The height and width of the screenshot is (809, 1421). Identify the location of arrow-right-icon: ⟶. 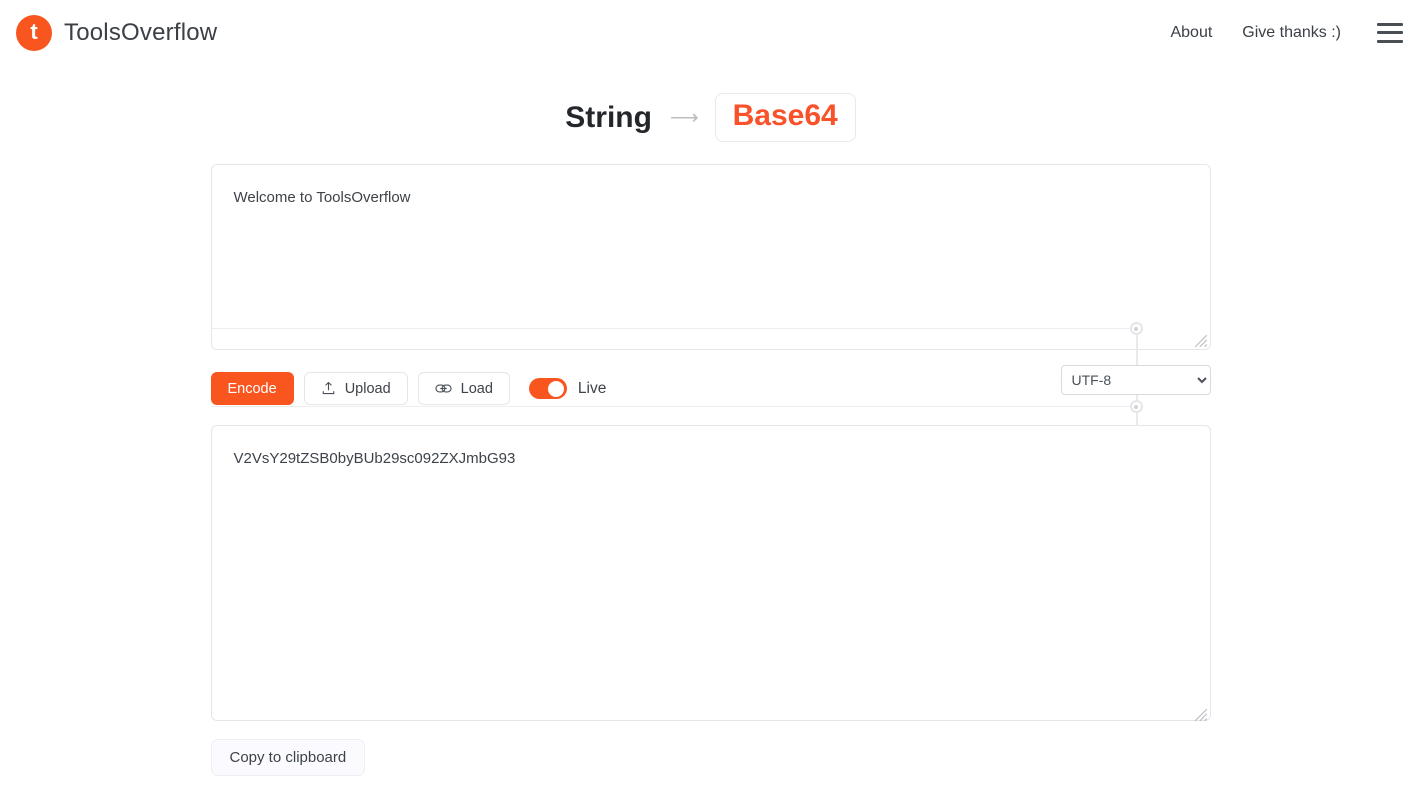
(684, 117).